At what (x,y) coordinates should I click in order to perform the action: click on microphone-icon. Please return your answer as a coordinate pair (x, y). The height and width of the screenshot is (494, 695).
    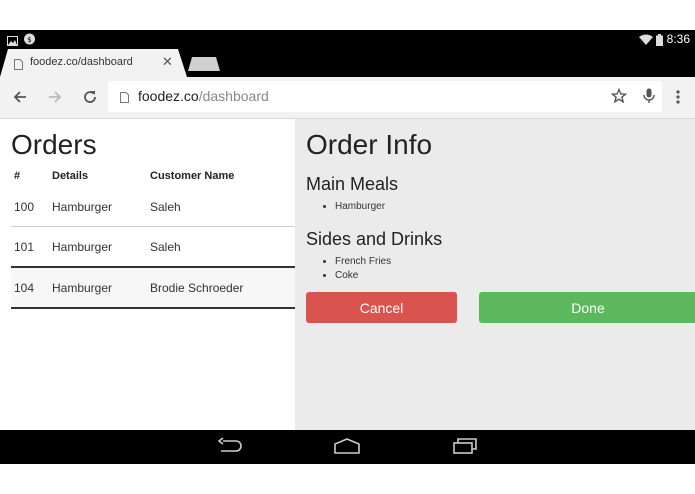
    Looking at the image, I should click on (649, 96).